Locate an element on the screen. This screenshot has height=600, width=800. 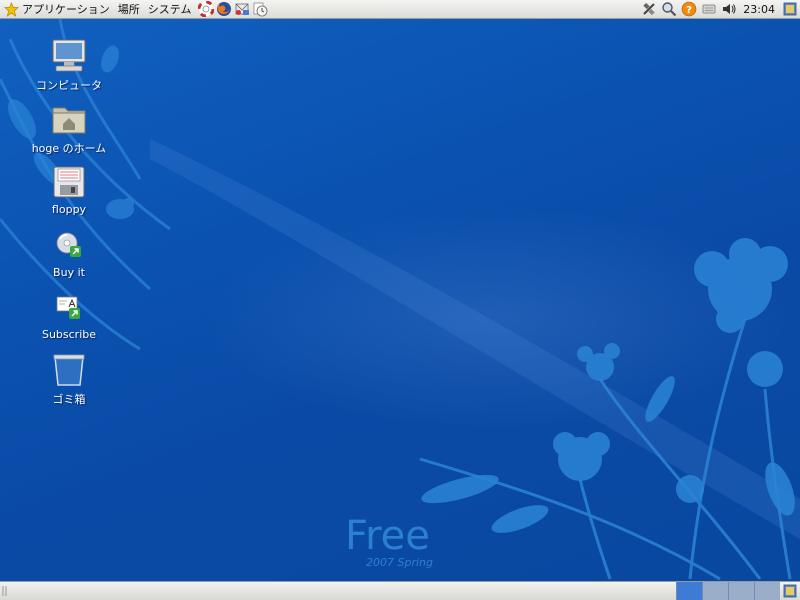
home-folder-icon is located at coordinates (69, 119).